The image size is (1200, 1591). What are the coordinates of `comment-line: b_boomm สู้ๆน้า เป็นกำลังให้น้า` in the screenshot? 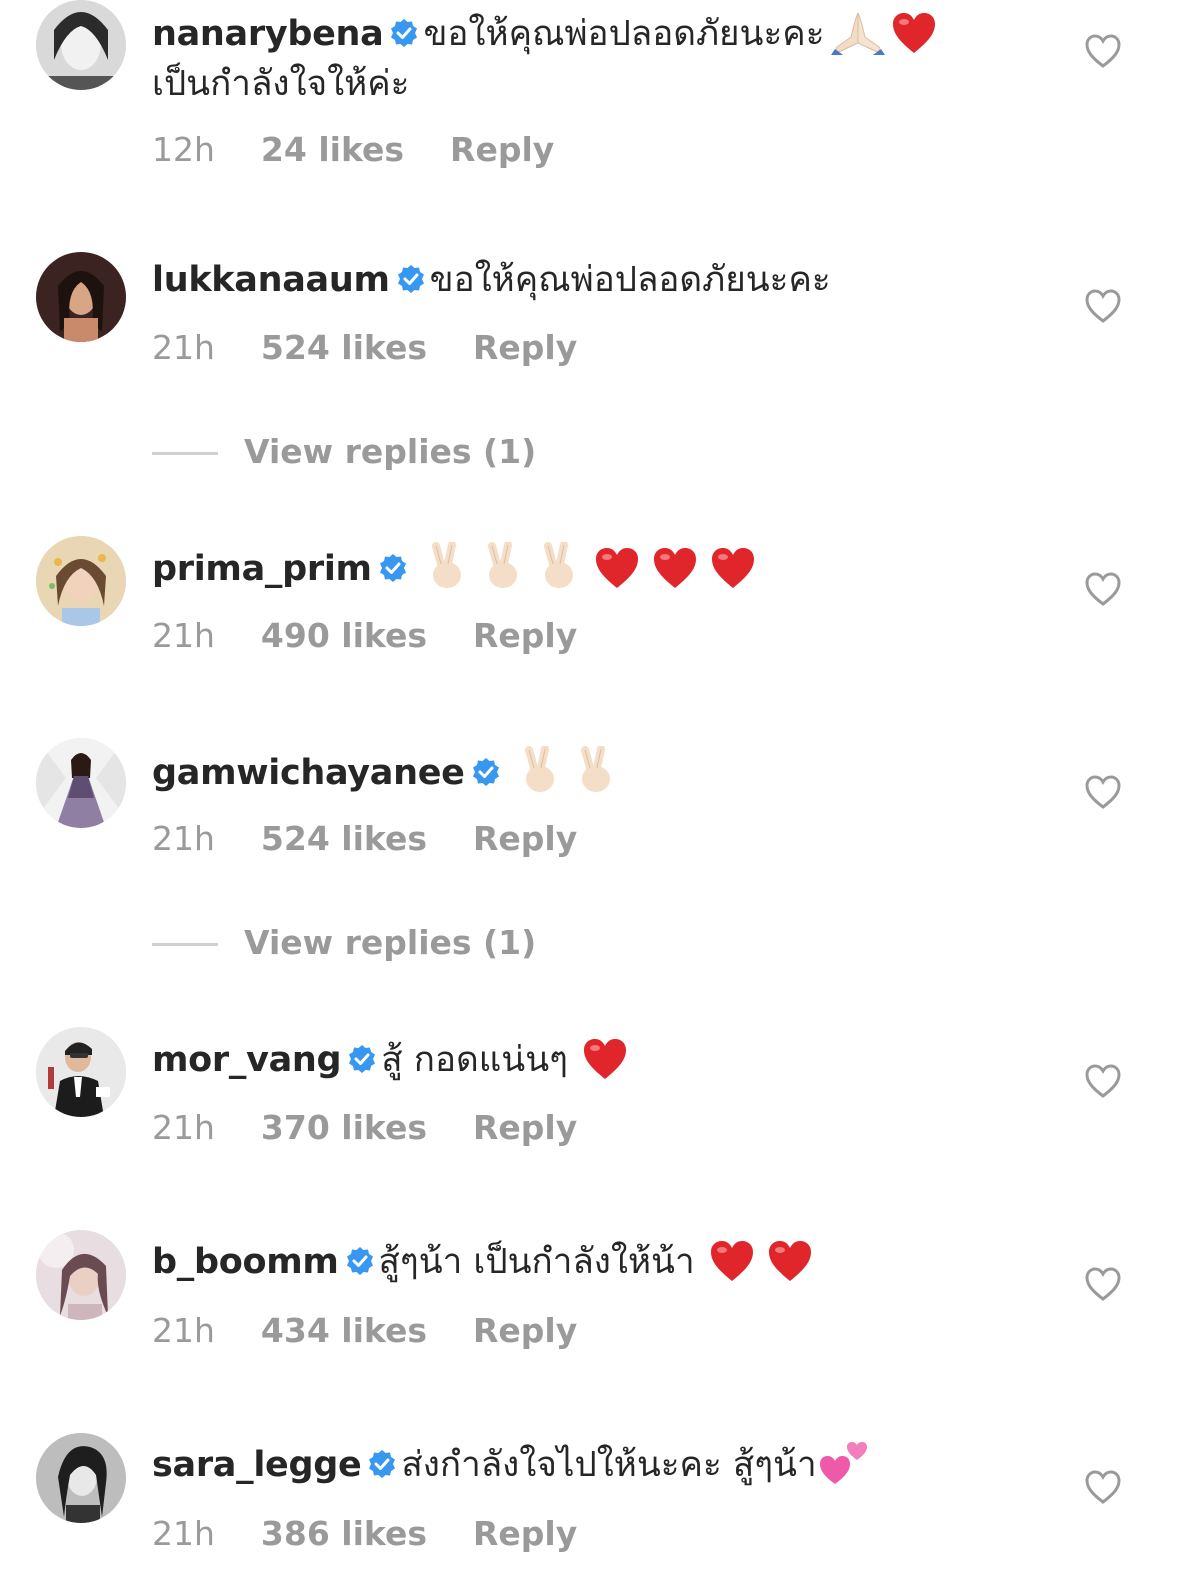 It's located at (601, 1267).